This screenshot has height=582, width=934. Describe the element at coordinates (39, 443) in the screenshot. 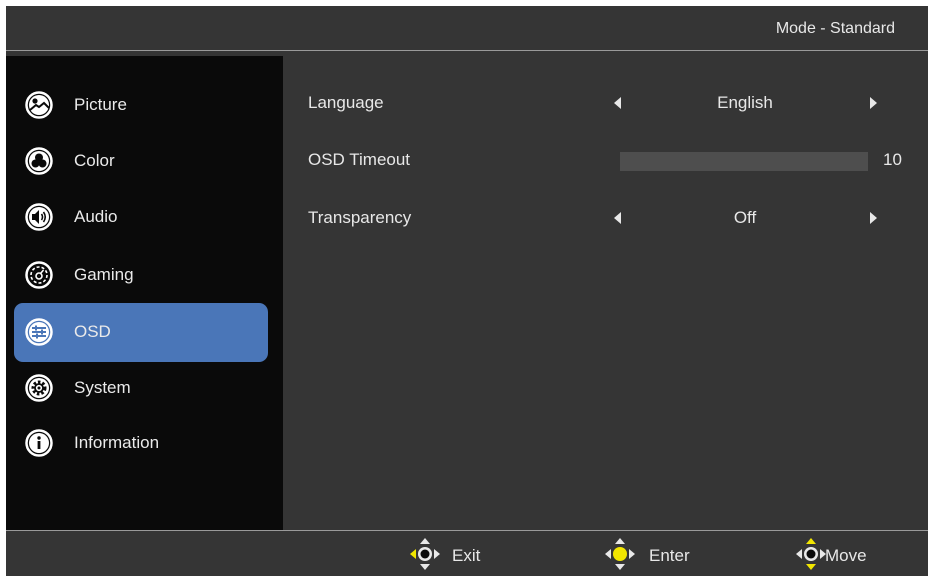

I see `information-icon` at that location.